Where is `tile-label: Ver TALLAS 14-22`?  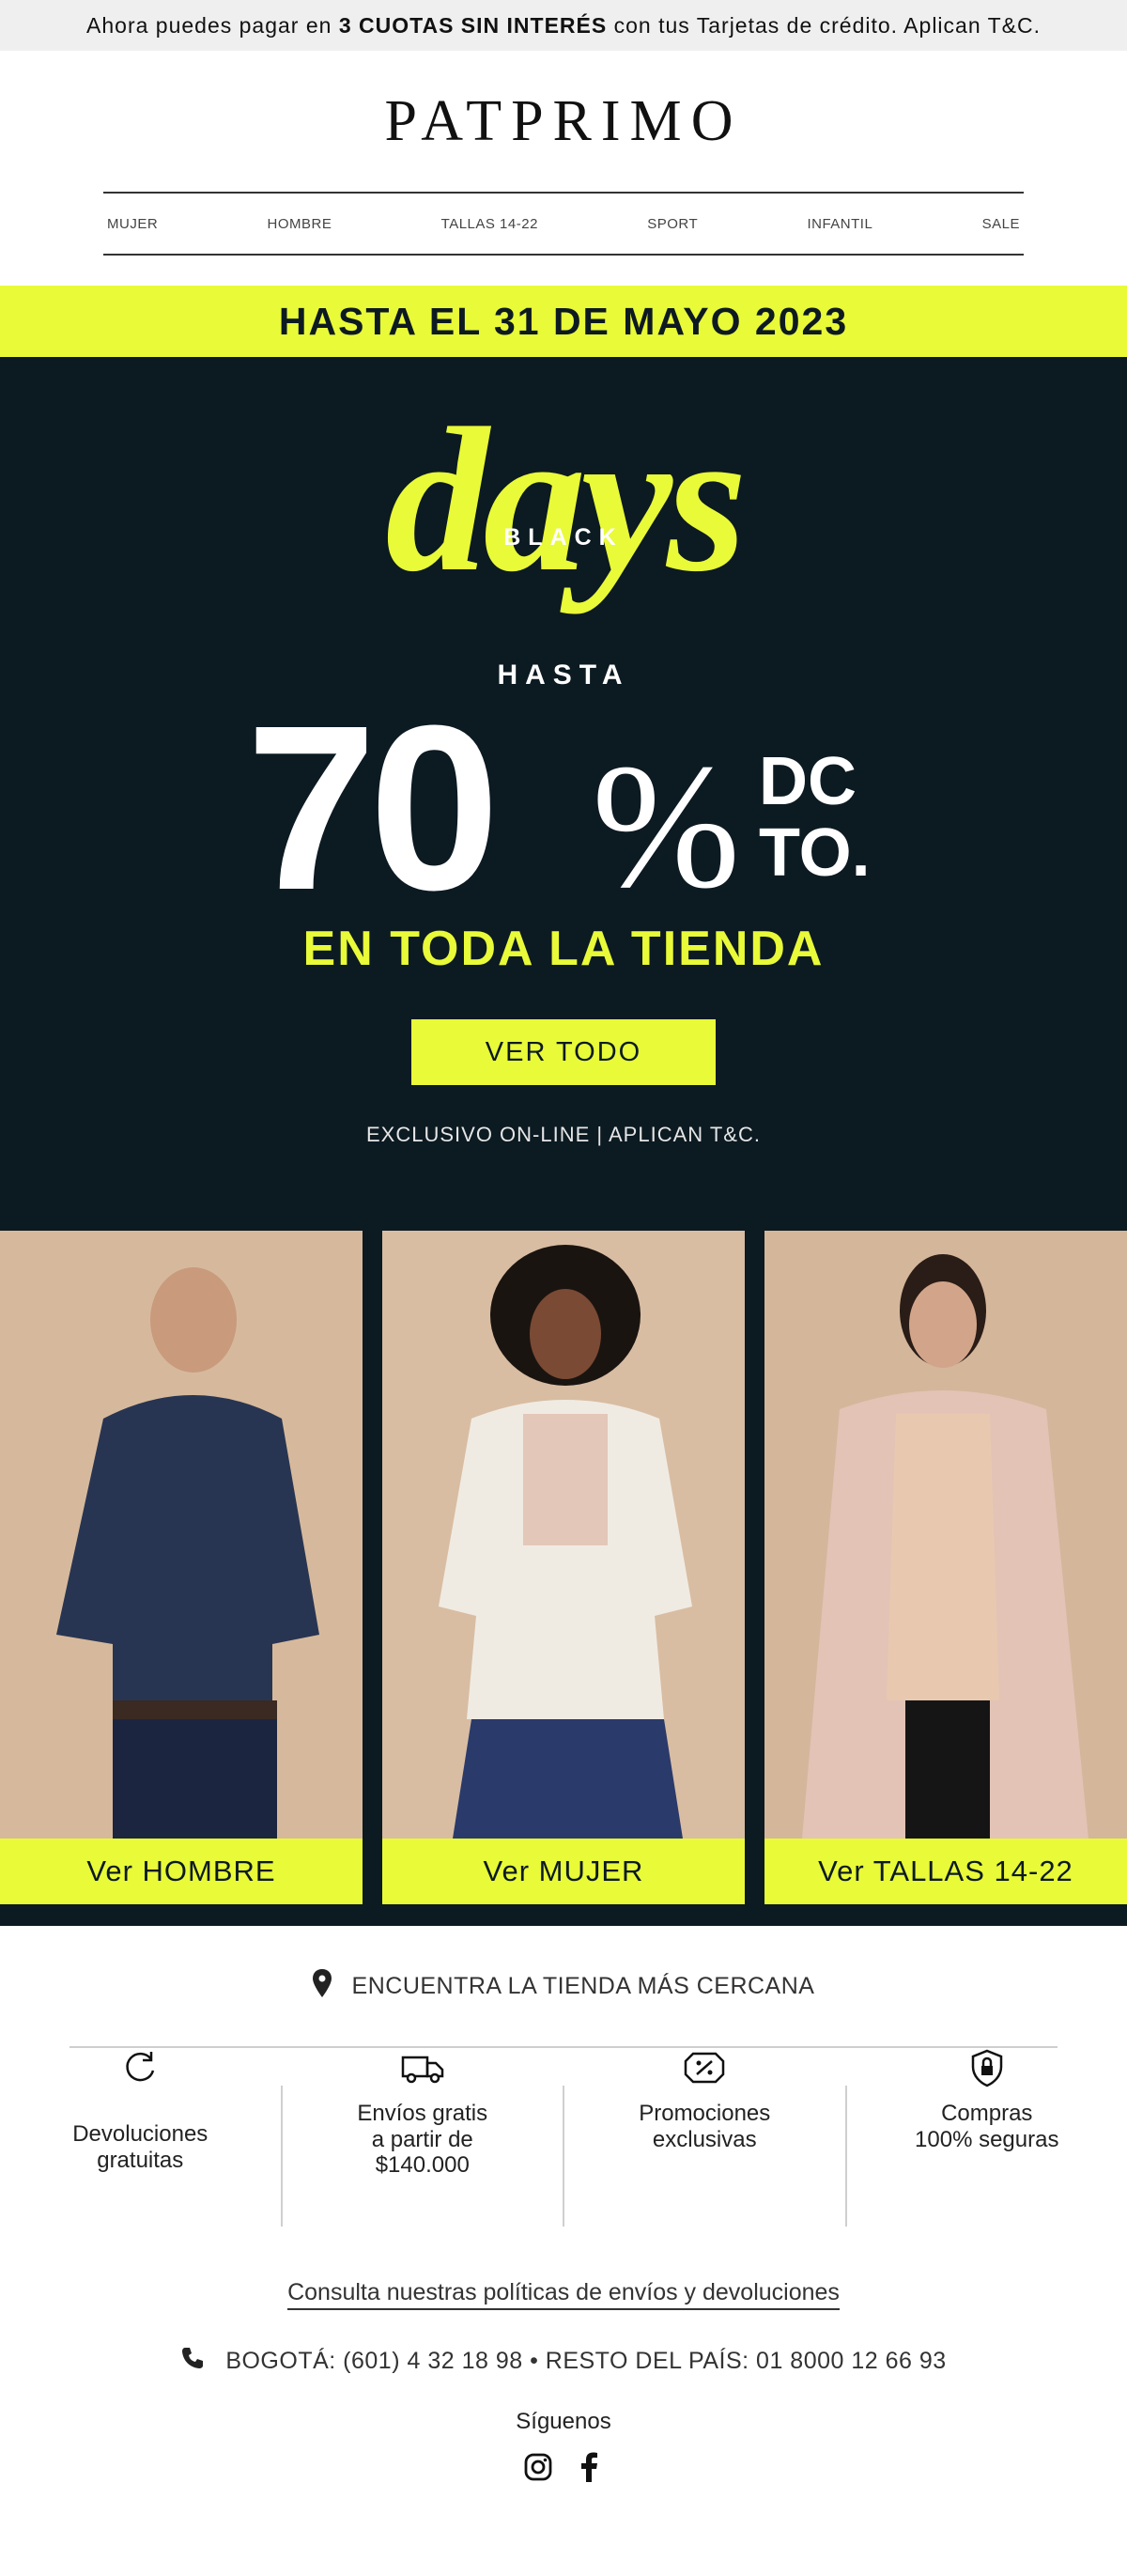
tile-label: Ver TALLAS 14-22 is located at coordinates (946, 1872).